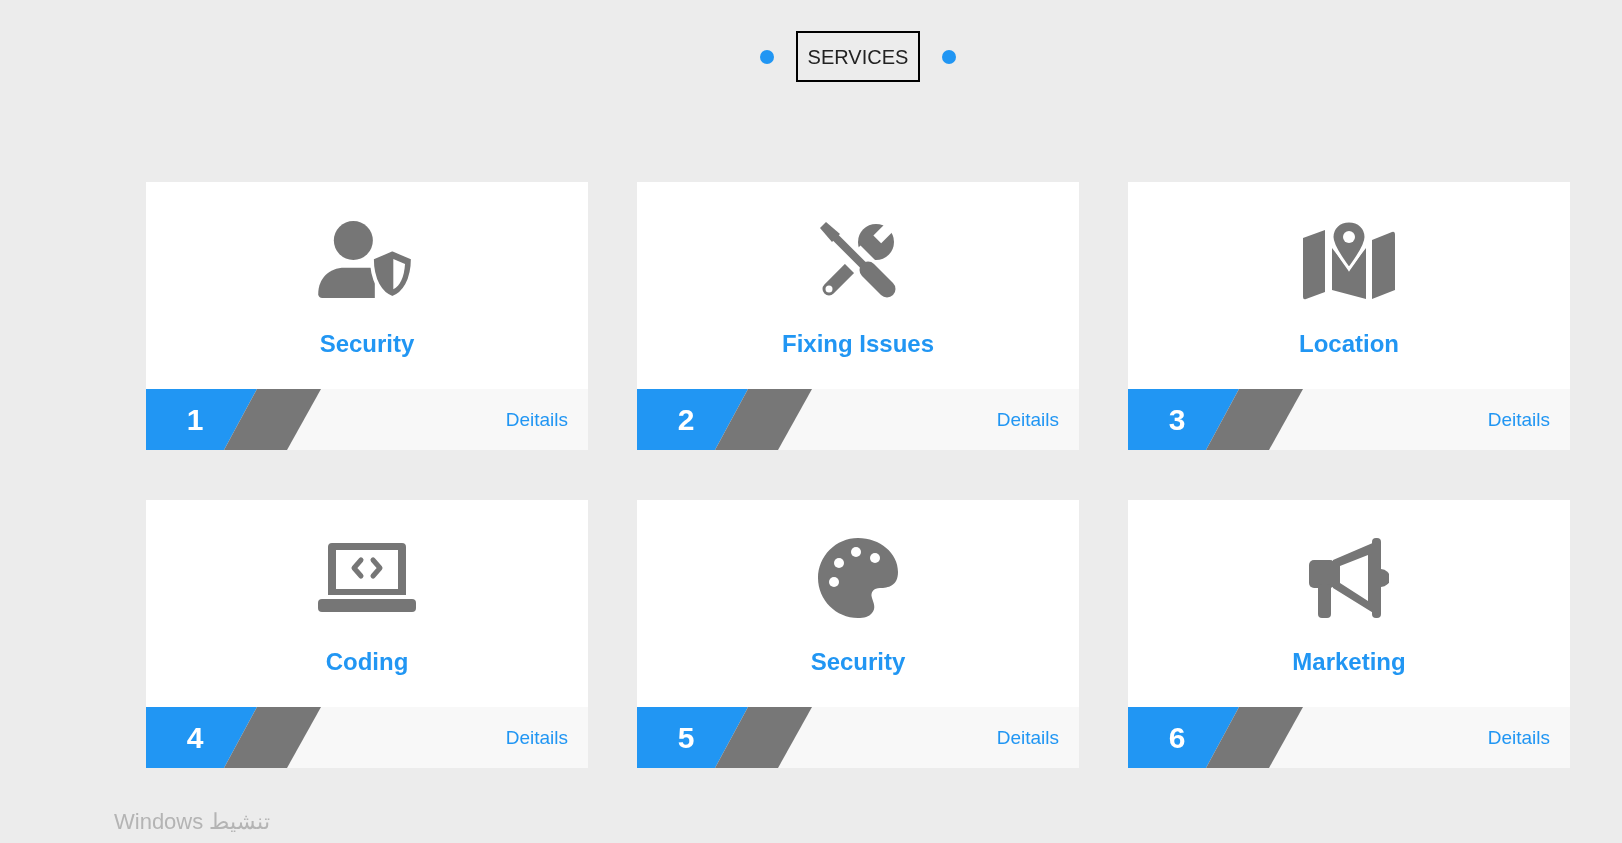 The image size is (1622, 843). Describe the element at coordinates (858, 578) in the screenshot. I see `palette-icon` at that location.